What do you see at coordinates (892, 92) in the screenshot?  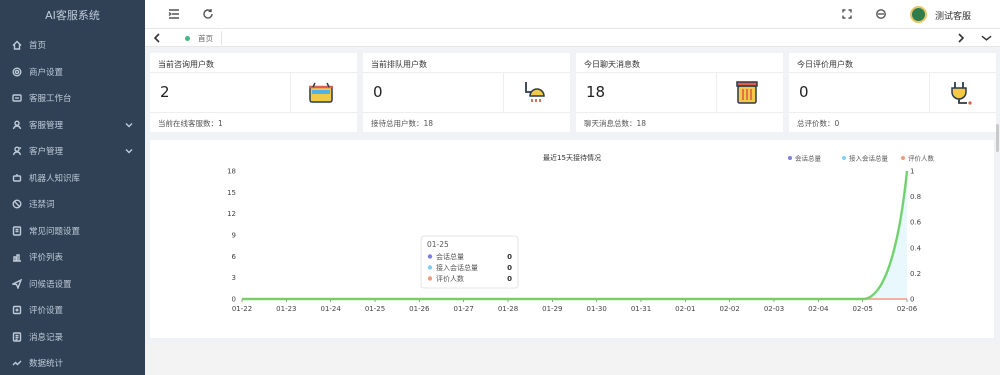 I see `stat-card: 今日评价用户数 0 总评价数：0` at bounding box center [892, 92].